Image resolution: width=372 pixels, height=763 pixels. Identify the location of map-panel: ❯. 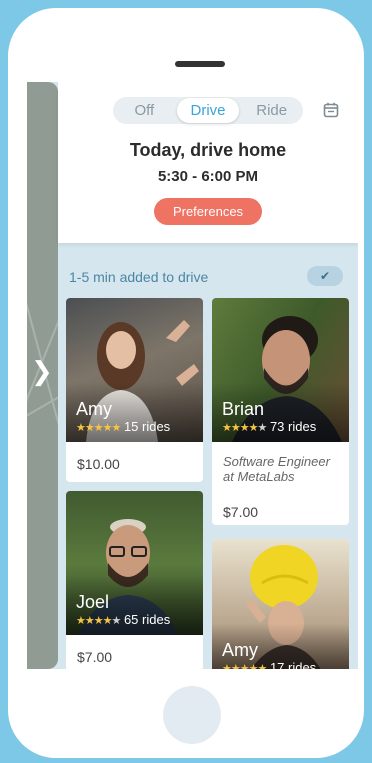
(42, 375).